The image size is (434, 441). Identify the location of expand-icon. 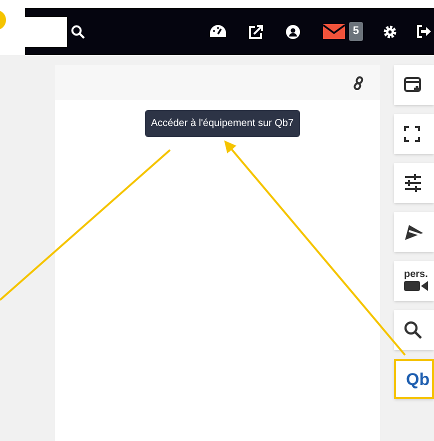
(412, 134).